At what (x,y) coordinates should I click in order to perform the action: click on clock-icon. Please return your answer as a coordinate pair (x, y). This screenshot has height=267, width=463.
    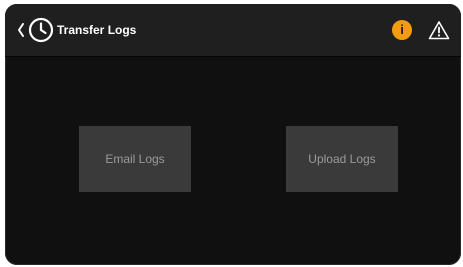
    Looking at the image, I should click on (41, 30).